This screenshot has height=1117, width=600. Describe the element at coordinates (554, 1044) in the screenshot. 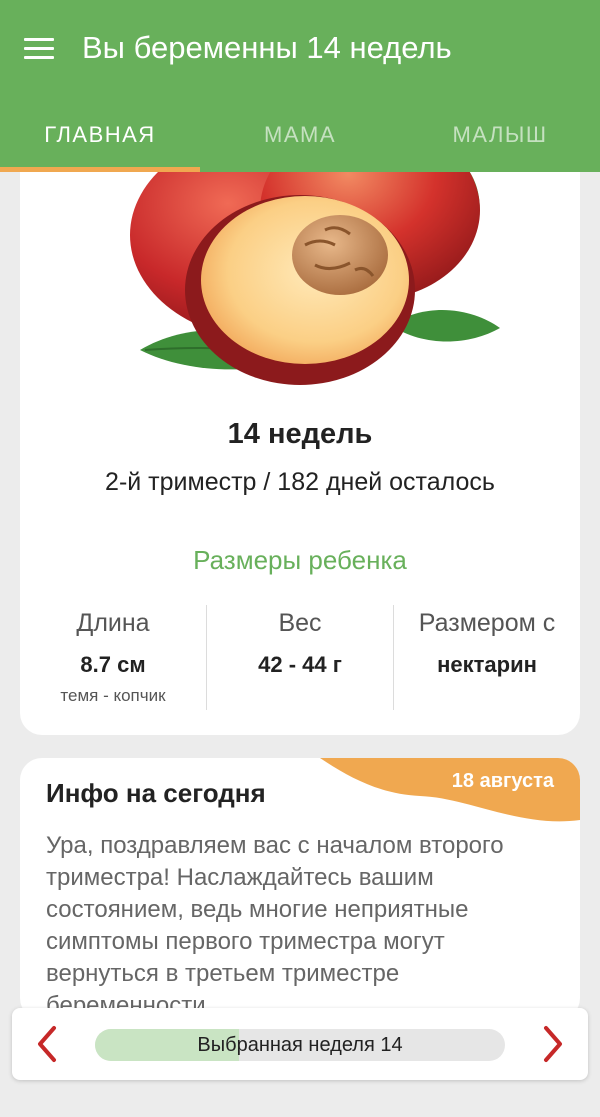

I see `chevron-right-icon` at that location.